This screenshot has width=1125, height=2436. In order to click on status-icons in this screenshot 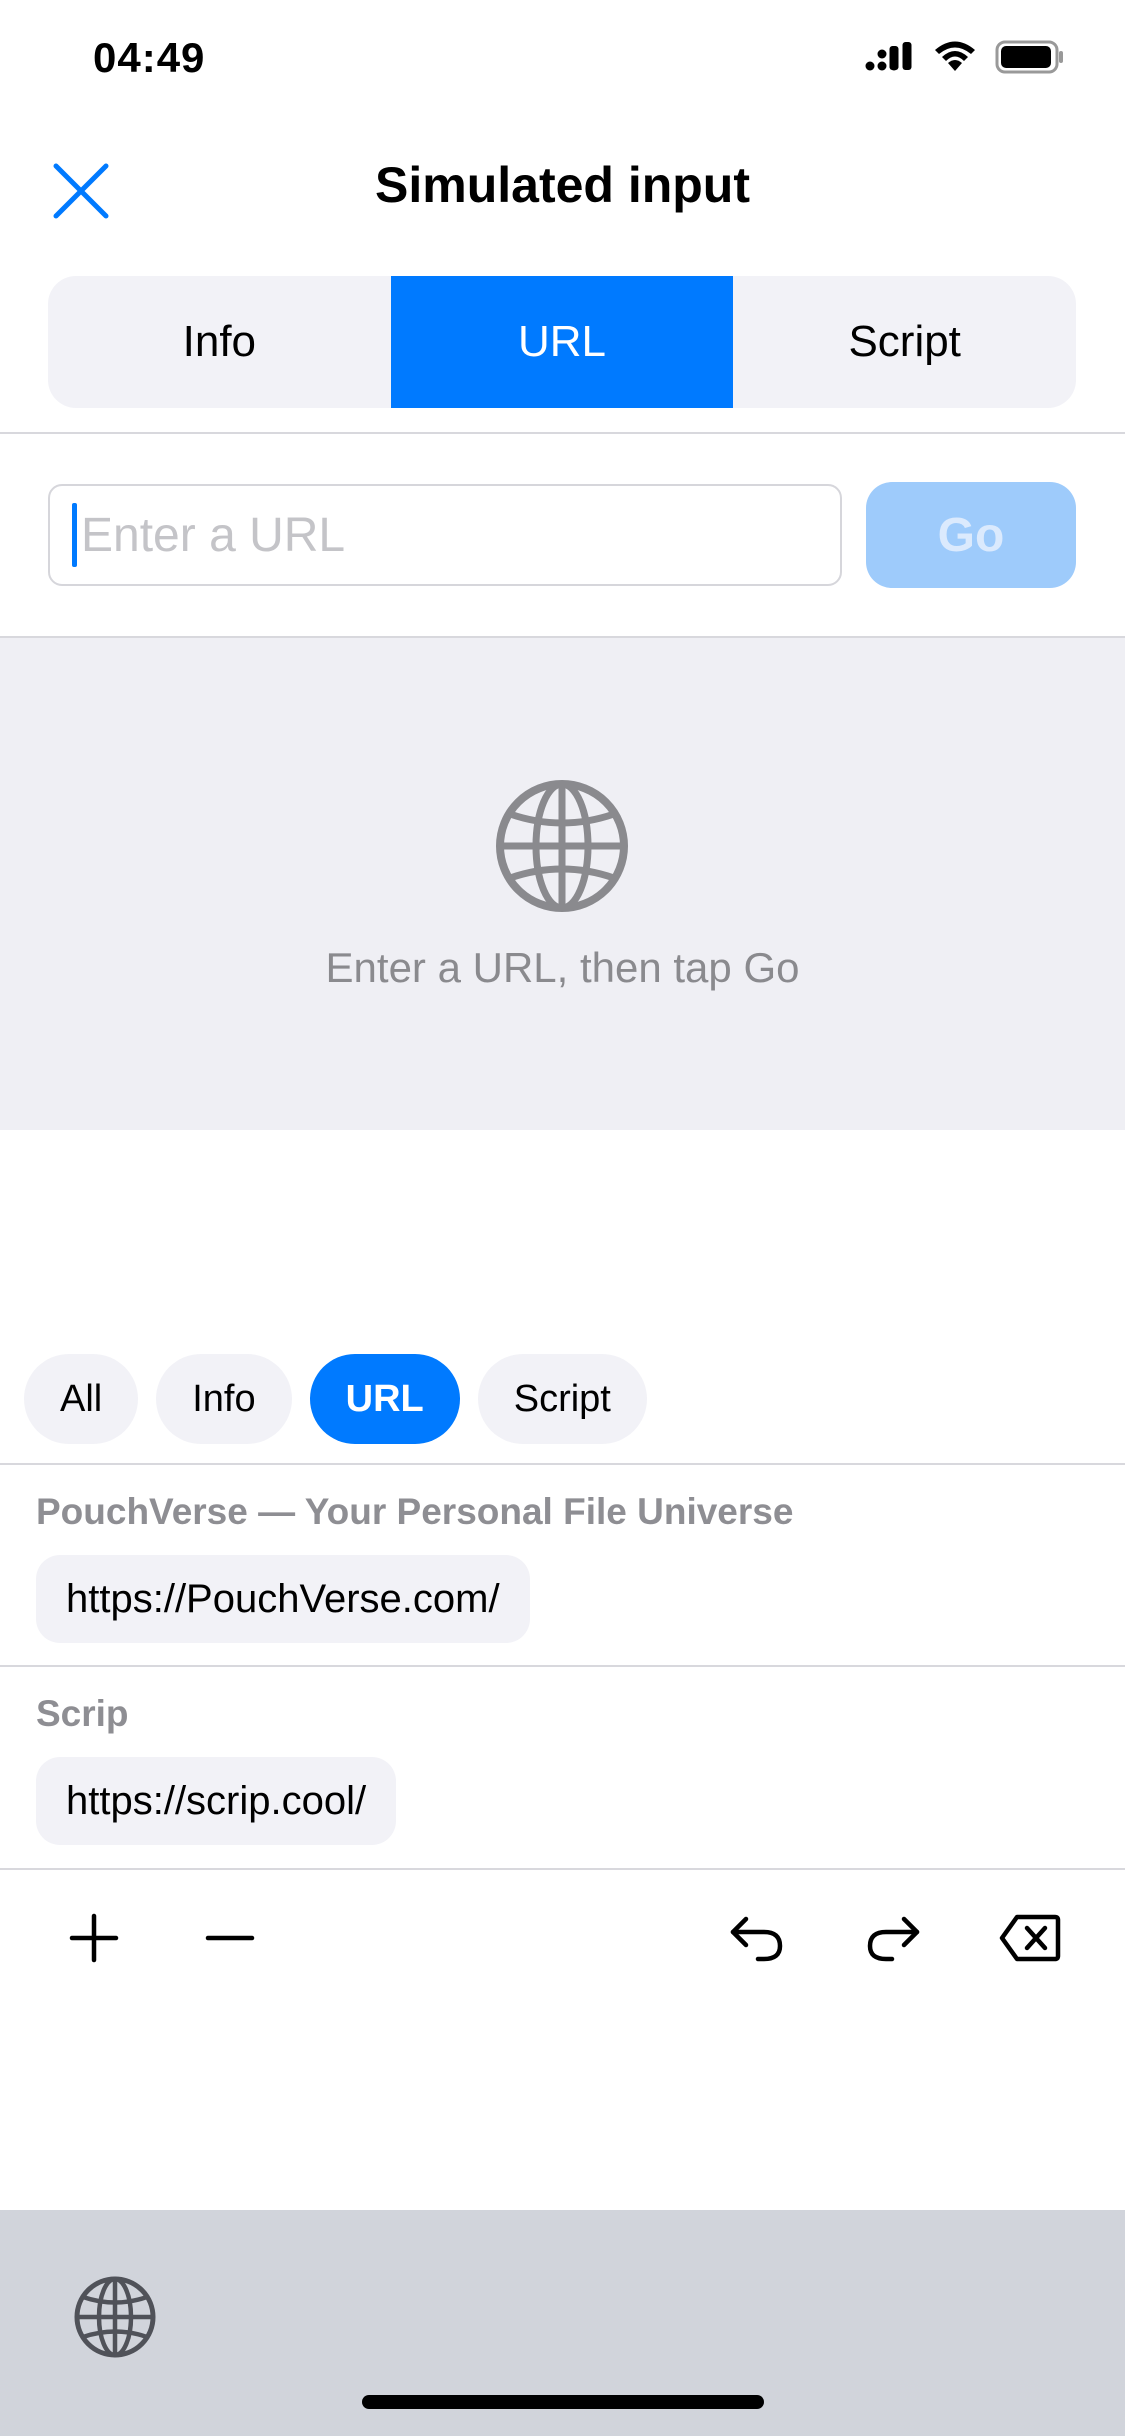, I will do `click(965, 59)`.